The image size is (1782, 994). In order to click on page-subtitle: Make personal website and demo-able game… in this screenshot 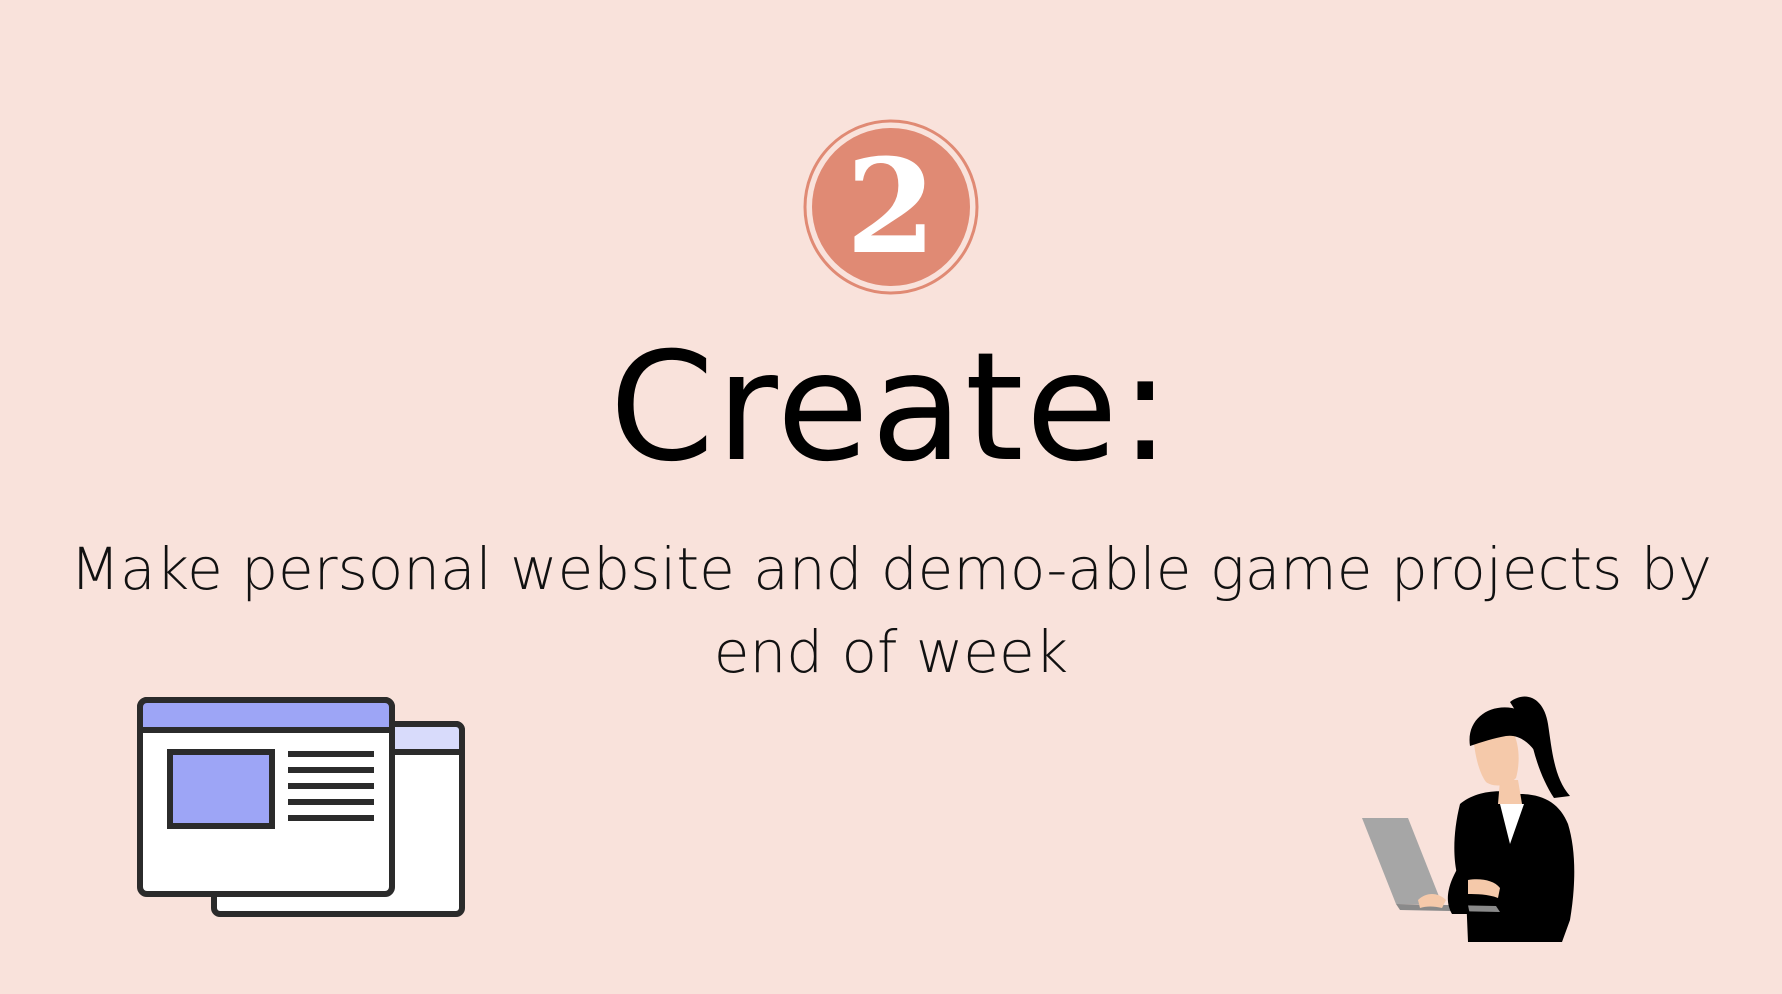, I will do `click(891, 610)`.